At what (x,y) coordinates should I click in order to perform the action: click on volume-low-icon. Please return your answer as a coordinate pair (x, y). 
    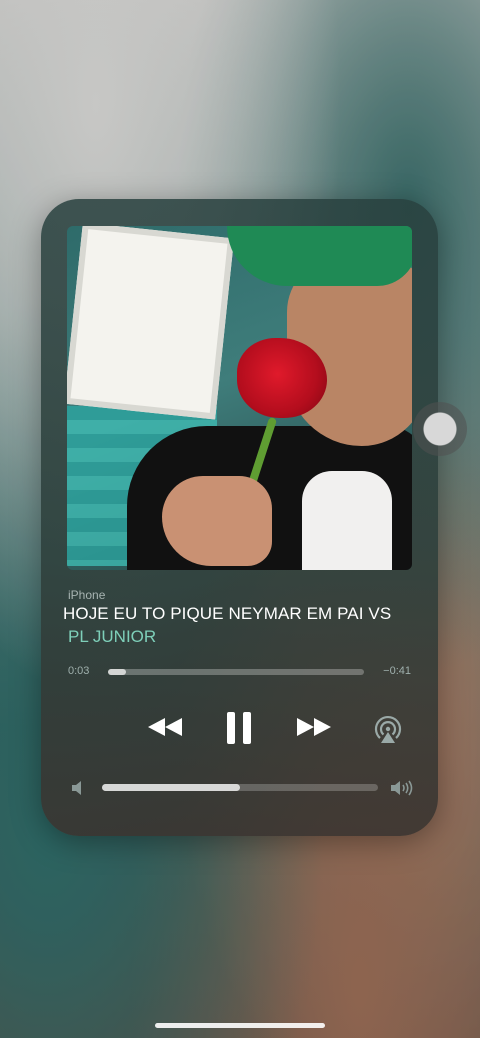
    Looking at the image, I should click on (78, 790).